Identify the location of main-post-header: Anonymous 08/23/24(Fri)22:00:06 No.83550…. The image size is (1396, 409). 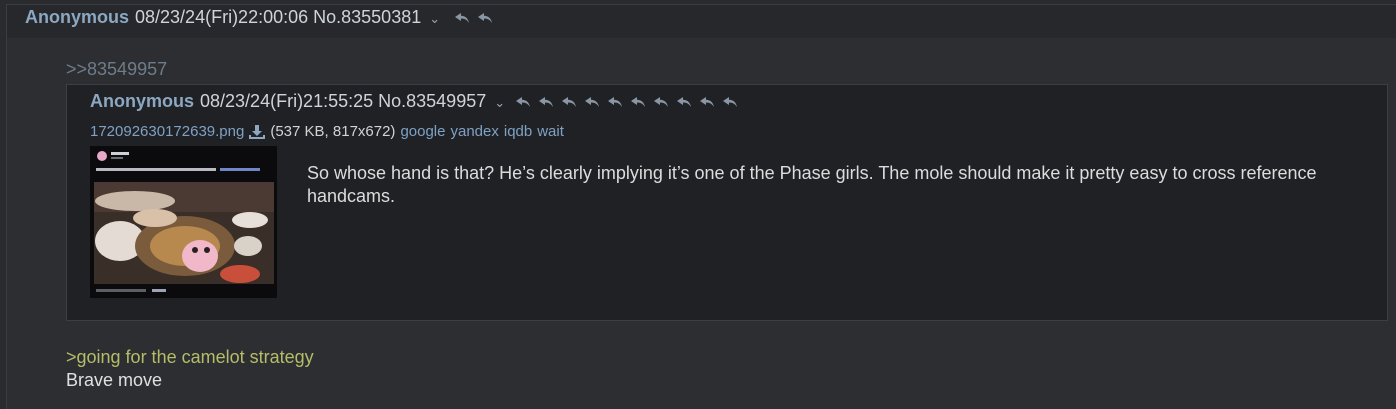
(259, 17).